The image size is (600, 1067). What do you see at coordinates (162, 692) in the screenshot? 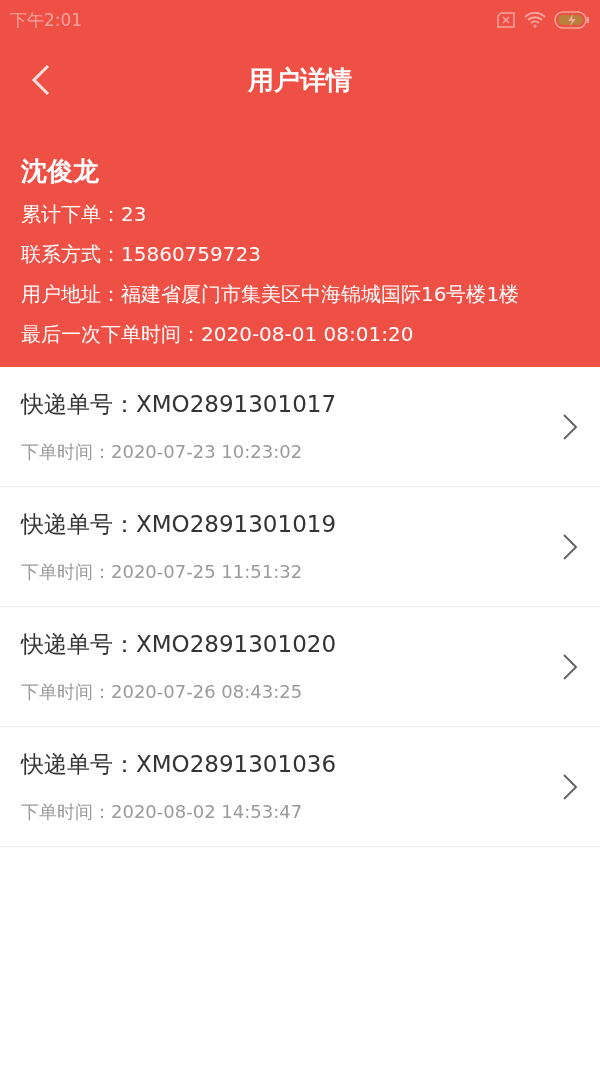
I see `order-time: 下单时间：2020-07-26 08:43:25` at bounding box center [162, 692].